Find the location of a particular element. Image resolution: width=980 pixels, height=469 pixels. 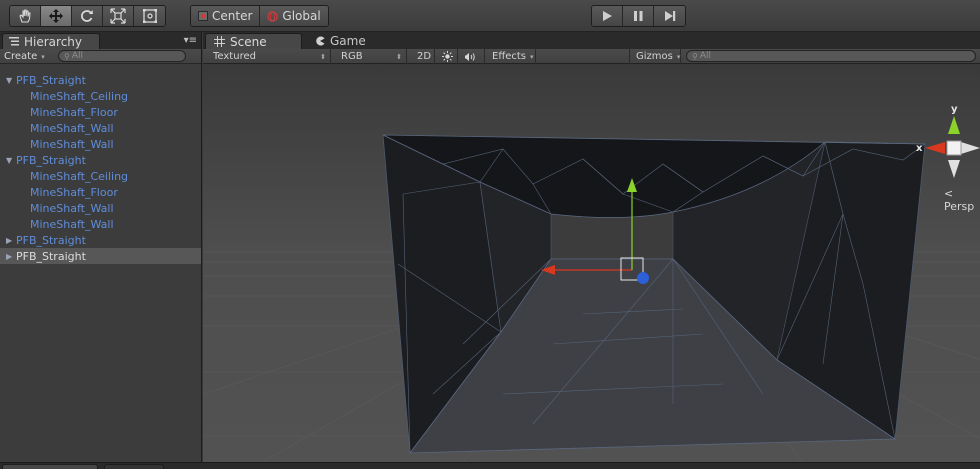

scene-tabbar: Scene Game is located at coordinates (591, 40).